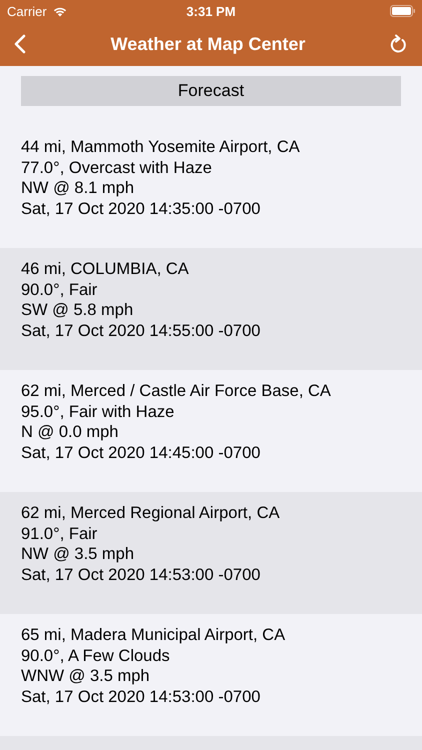 This screenshot has width=422, height=750. Describe the element at coordinates (117, 168) in the screenshot. I see `station-detail-text: 77.0°, Overcast with Haze` at that location.